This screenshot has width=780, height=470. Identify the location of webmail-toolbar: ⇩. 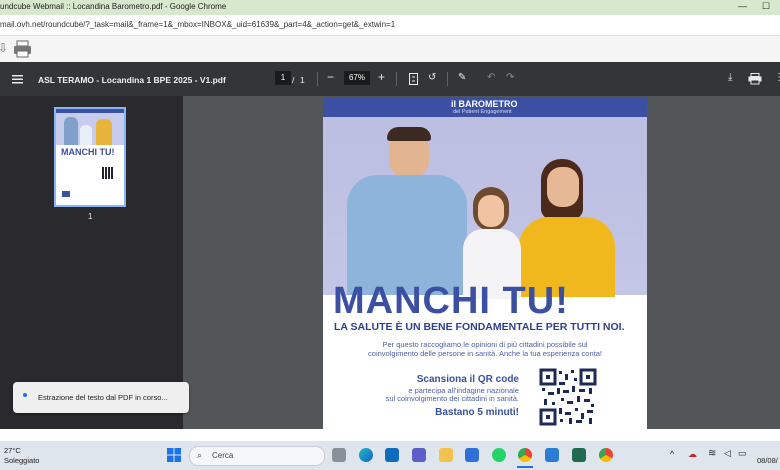
(390, 49).